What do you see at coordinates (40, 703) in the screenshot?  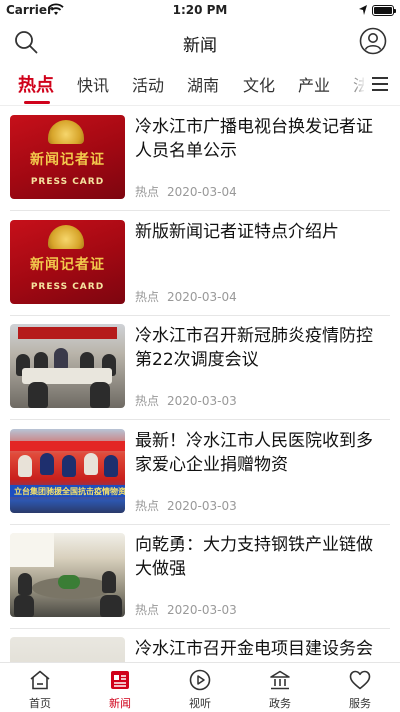 I see `tabbar-label: 首页` at bounding box center [40, 703].